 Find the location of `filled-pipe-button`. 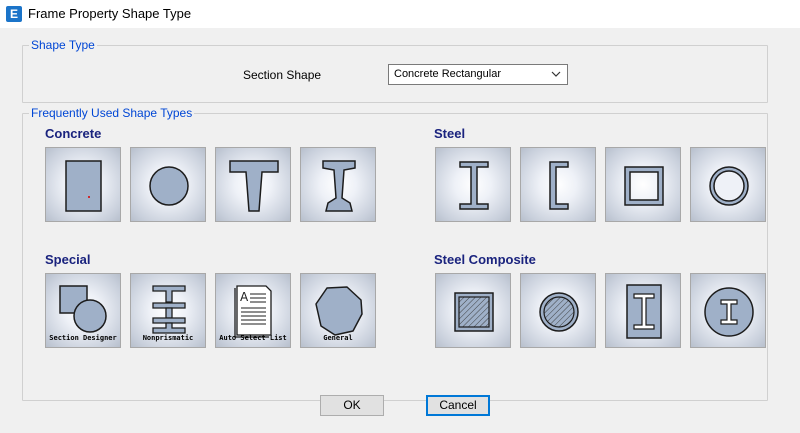

filled-pipe-button is located at coordinates (558, 310).